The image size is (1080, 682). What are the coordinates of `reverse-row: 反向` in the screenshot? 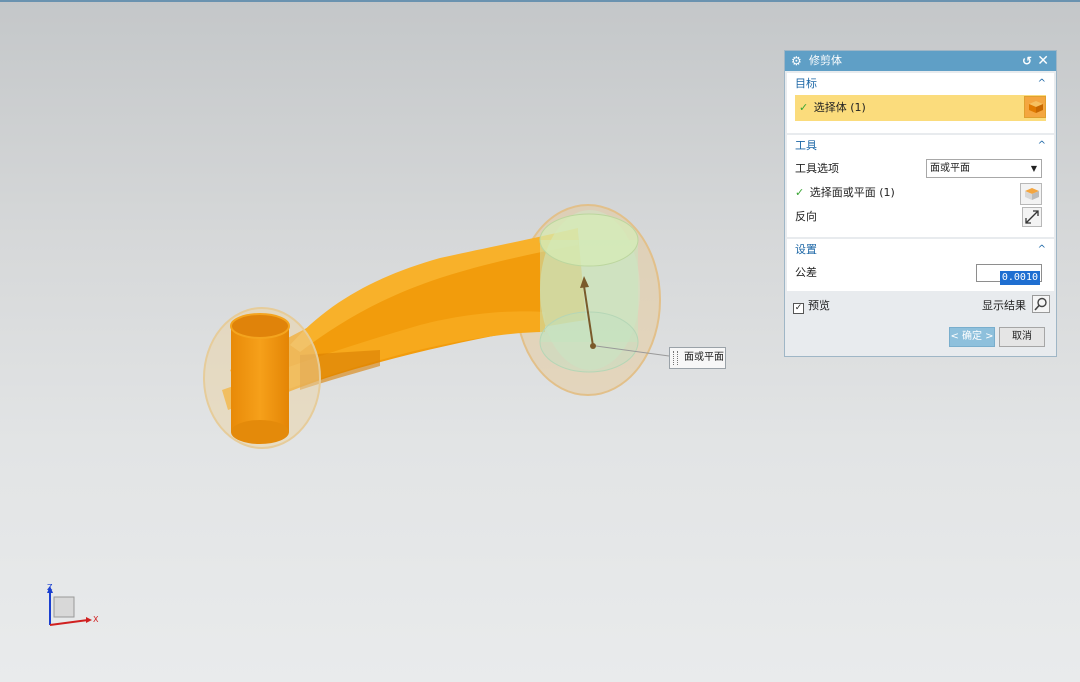 It's located at (920, 217).